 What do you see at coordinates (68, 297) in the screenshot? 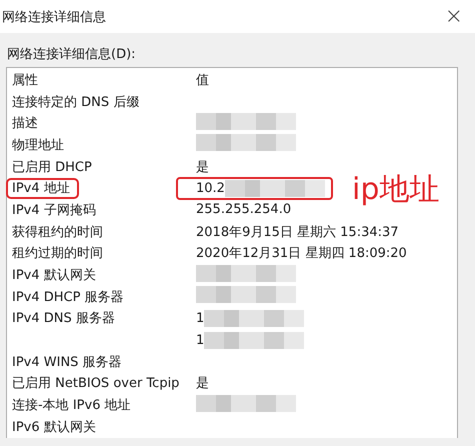
I see `property-name: IPv4 DHCP 服务器` at bounding box center [68, 297].